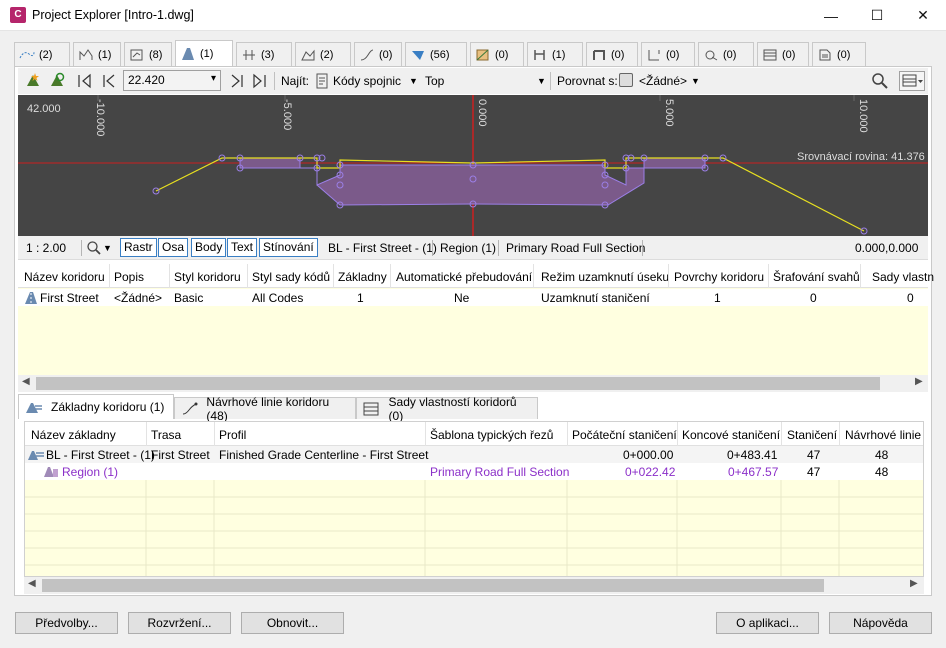  Describe the element at coordinates (903, 277) in the screenshot. I see `column-header: Sady vlastn` at that location.